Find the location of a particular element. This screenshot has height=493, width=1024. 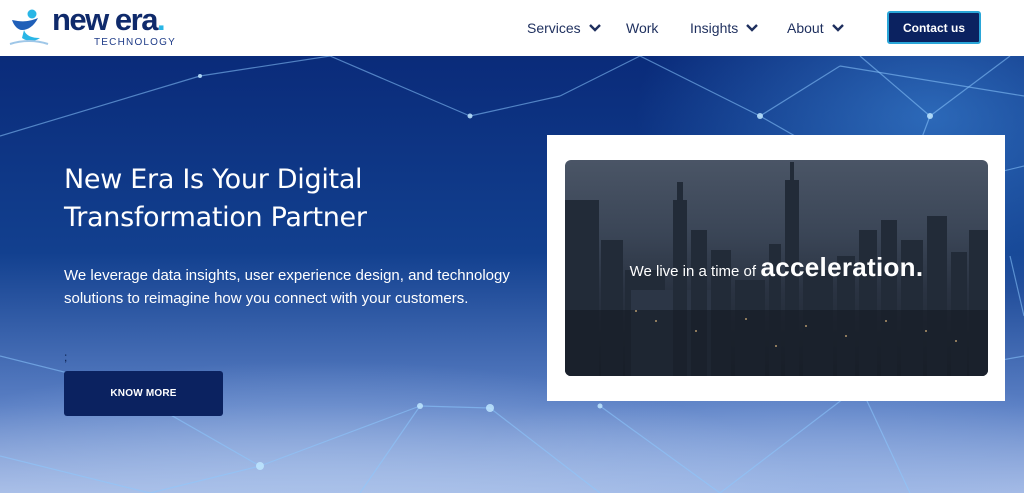

nav-item-about: About is located at coordinates (815, 28).